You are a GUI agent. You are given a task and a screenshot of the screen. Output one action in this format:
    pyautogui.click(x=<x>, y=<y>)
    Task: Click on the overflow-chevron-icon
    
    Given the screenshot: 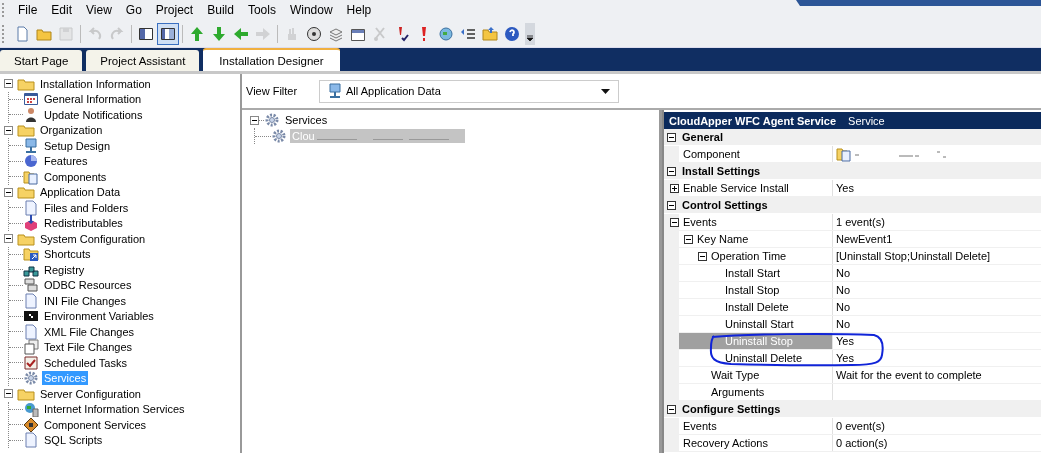 What is the action you would take?
    pyautogui.click(x=530, y=33)
    